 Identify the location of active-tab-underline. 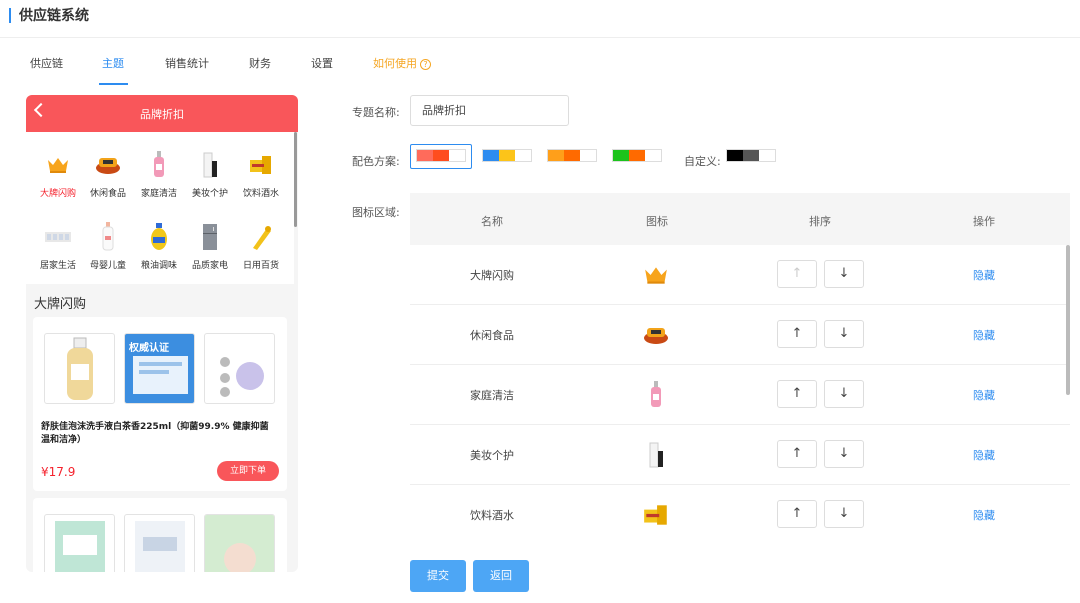
(113, 84).